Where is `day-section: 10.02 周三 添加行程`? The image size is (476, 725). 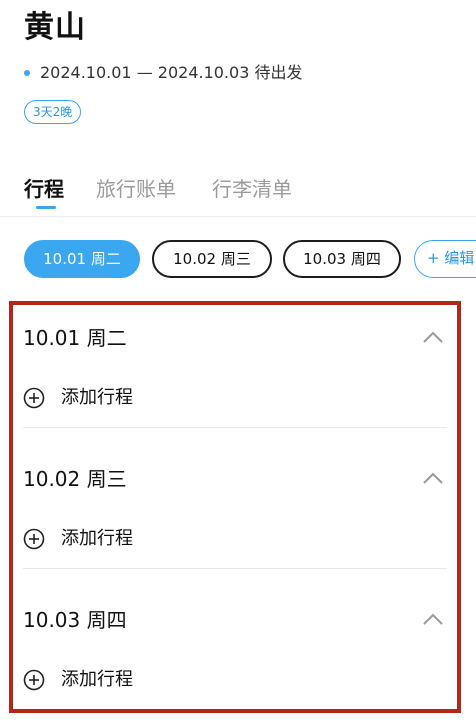
day-section: 10.02 周三 添加行程 is located at coordinates (235, 508).